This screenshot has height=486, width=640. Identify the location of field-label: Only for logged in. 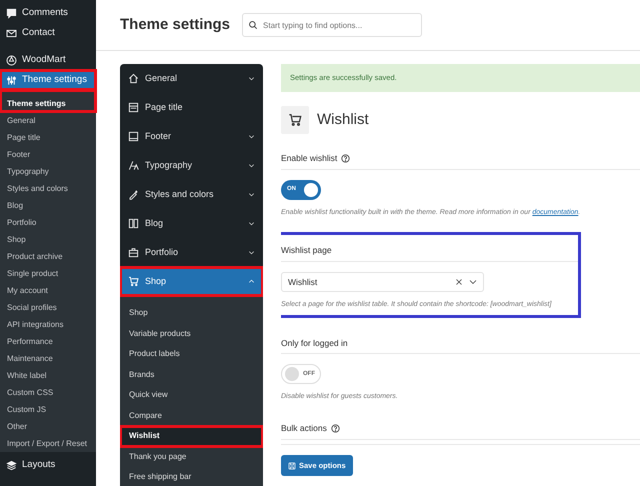
(314, 343).